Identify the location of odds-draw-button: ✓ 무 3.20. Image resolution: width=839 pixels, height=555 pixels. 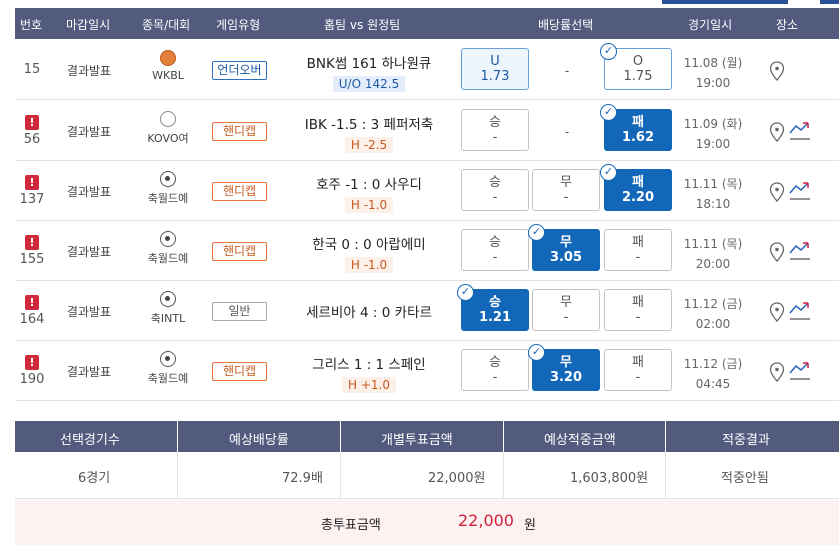
(564, 367).